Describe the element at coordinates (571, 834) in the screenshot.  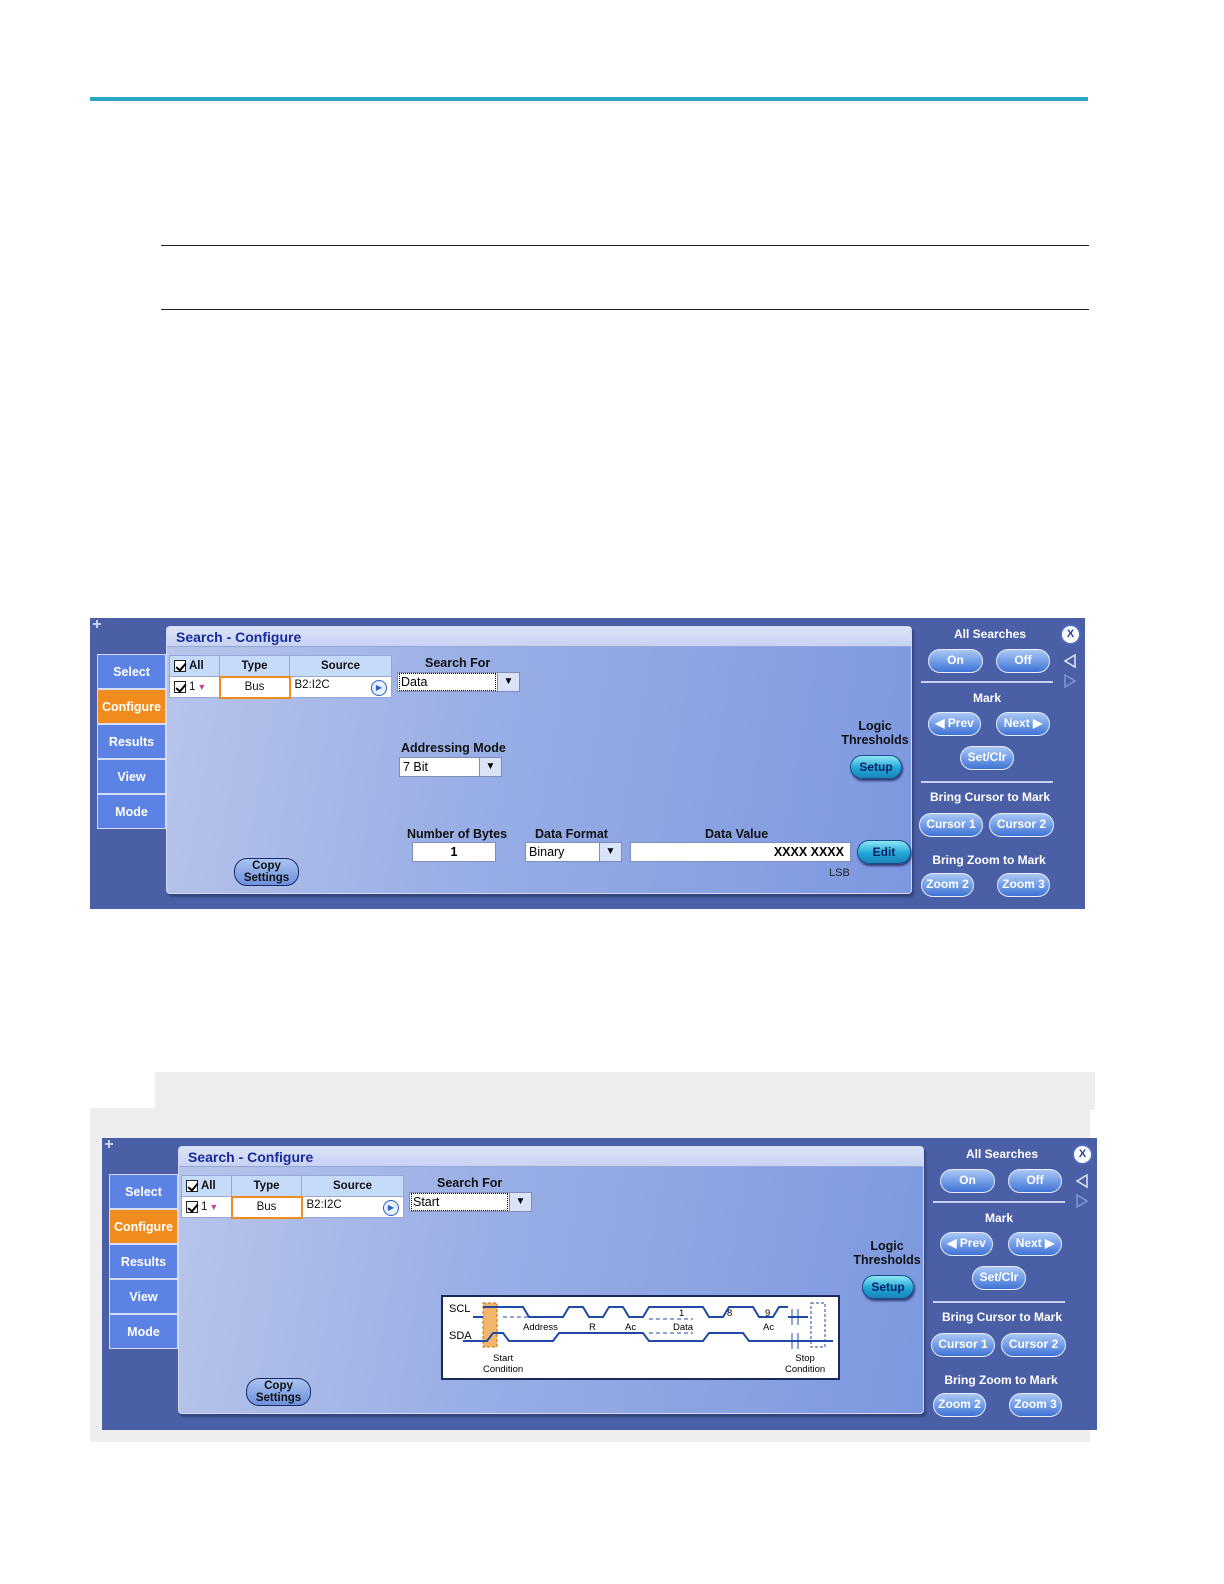
I see `data-format-label: Data Format` at that location.